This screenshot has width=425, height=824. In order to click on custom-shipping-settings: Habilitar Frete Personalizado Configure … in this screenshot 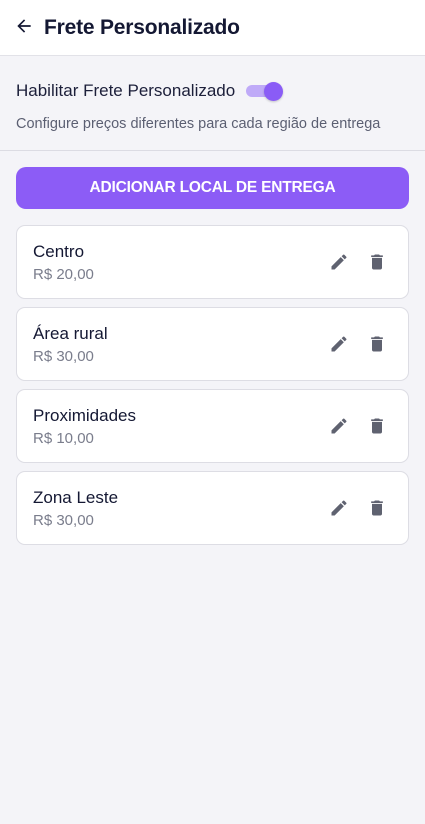, I will do `click(212, 103)`.